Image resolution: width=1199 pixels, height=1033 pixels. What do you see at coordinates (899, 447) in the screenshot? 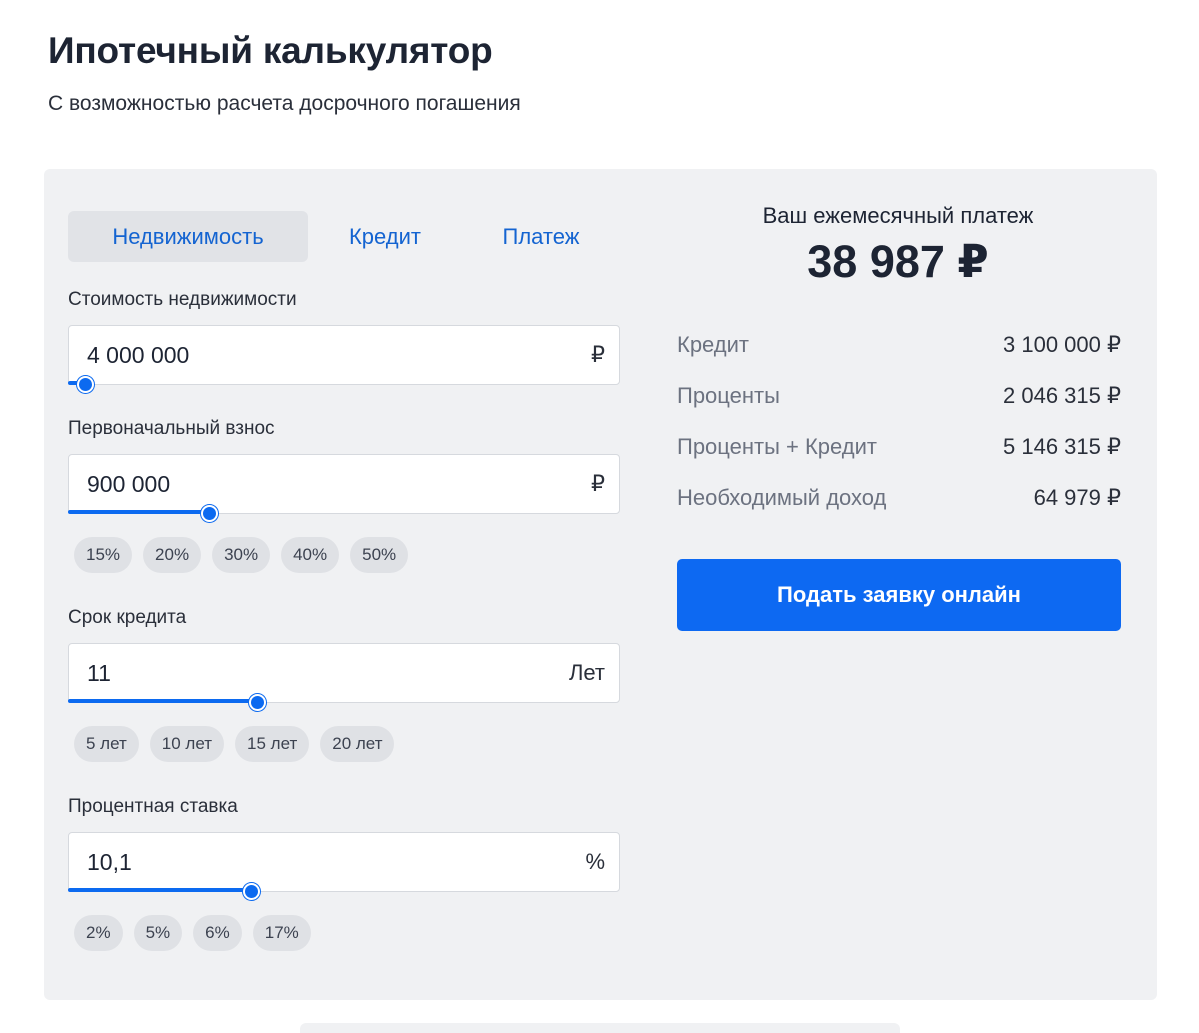
I see `summary-row-total: Проценты + Кредит 5 146 315 ₽` at bounding box center [899, 447].